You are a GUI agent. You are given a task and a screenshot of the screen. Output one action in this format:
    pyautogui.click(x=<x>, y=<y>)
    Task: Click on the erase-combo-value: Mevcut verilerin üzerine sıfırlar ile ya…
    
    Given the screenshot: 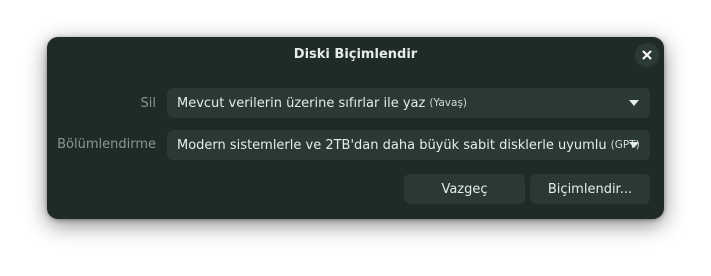 What is the action you would take?
    pyautogui.click(x=301, y=103)
    